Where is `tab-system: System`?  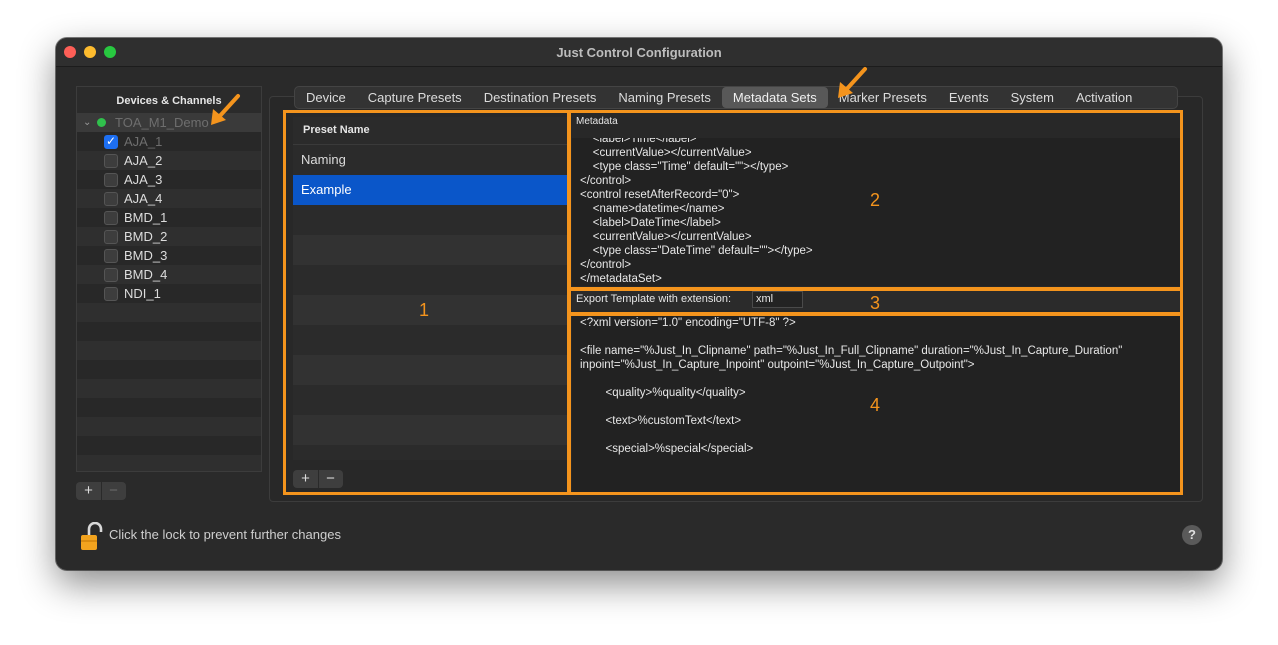 tab-system: System is located at coordinates (1032, 97).